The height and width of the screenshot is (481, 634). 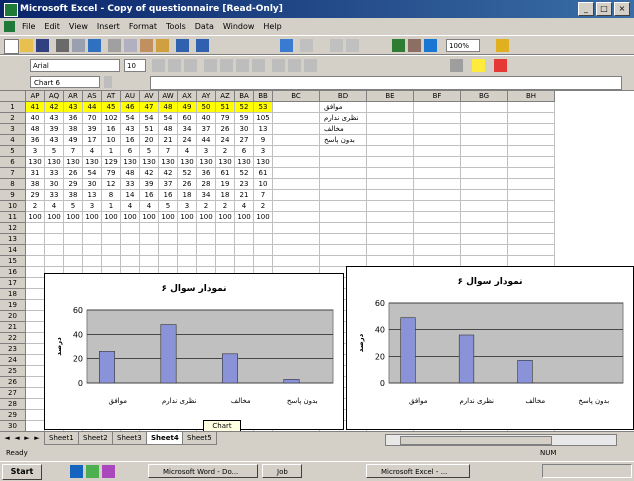 I want to click on save-icon, so click(x=42, y=45).